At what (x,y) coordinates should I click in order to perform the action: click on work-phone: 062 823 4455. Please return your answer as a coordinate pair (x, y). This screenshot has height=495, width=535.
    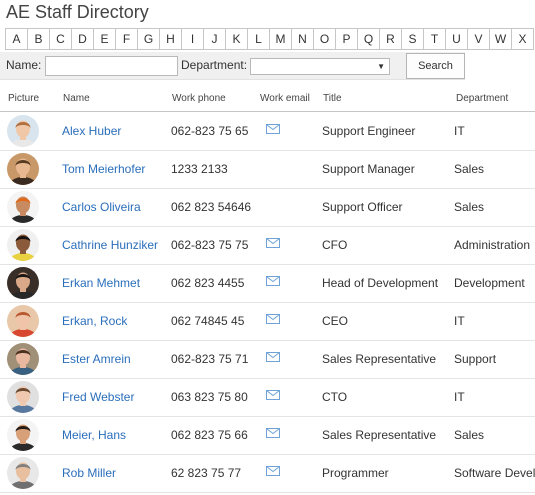
    Looking at the image, I should click on (208, 283).